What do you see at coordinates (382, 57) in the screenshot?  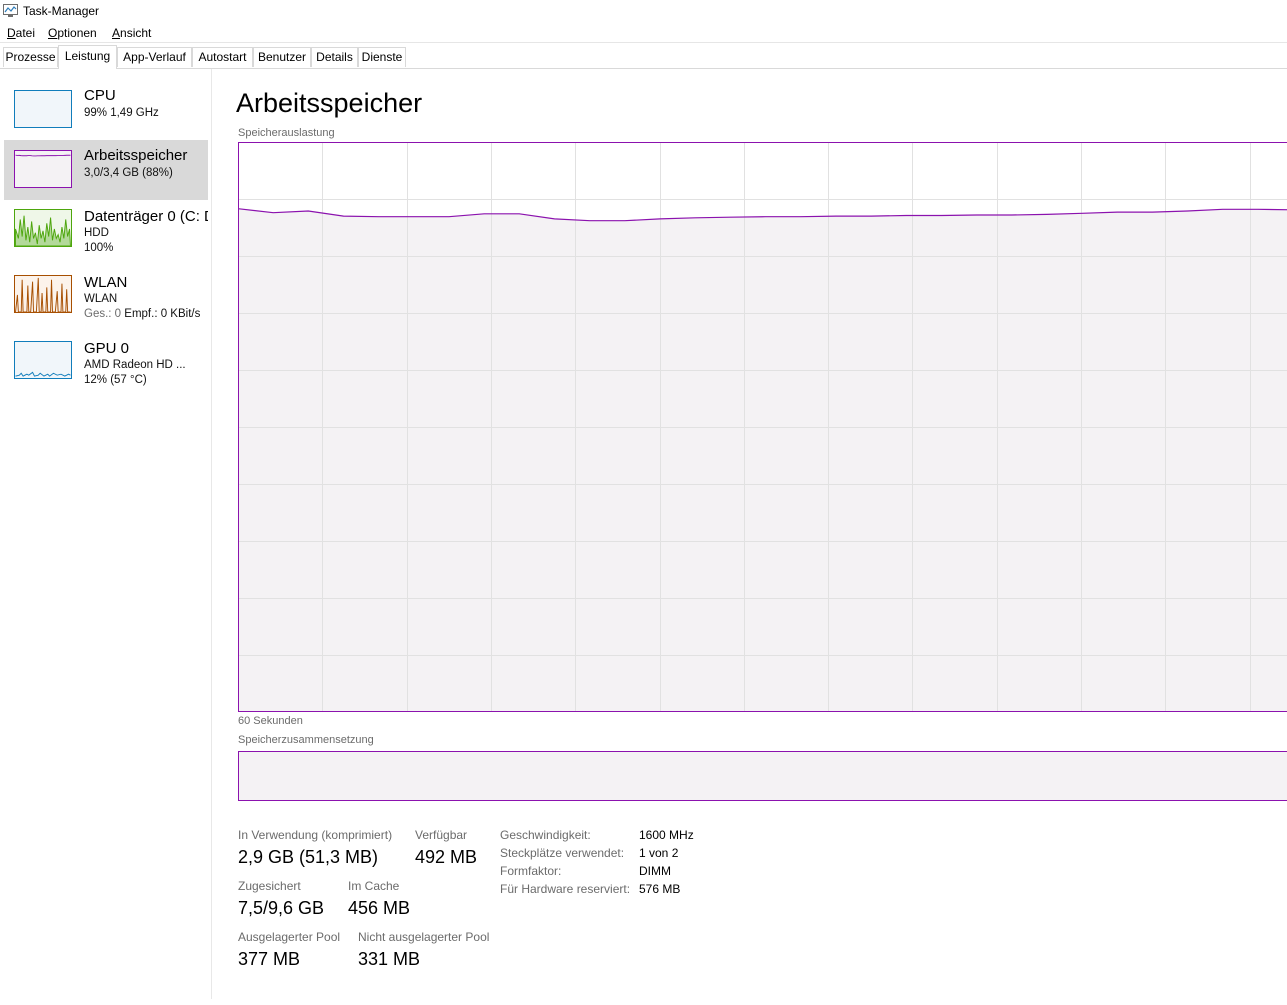 I see `tab-dienste: Dienste` at bounding box center [382, 57].